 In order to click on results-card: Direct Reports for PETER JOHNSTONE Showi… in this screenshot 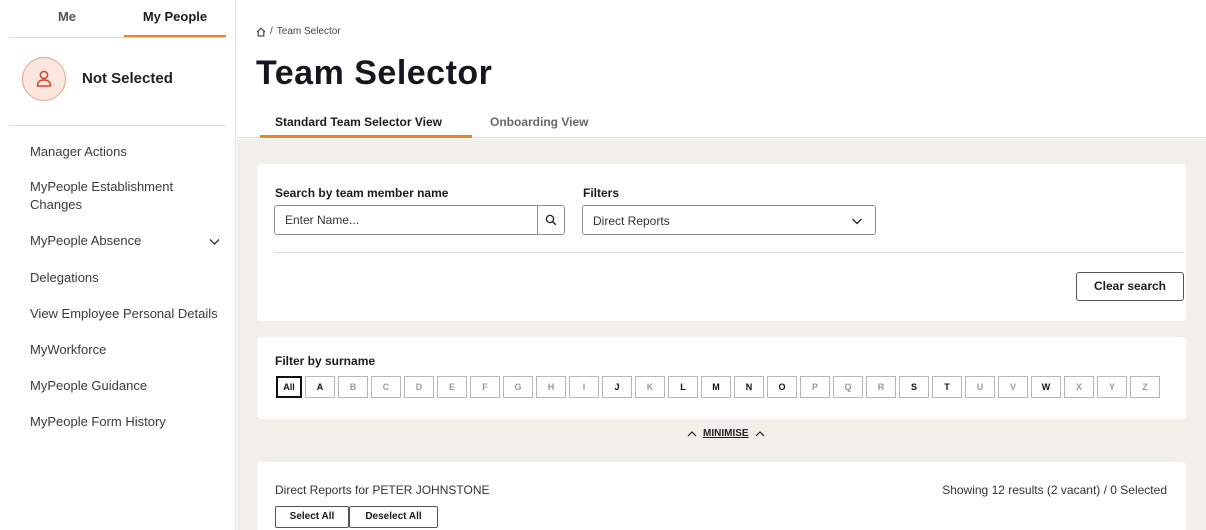, I will do `click(721, 496)`.